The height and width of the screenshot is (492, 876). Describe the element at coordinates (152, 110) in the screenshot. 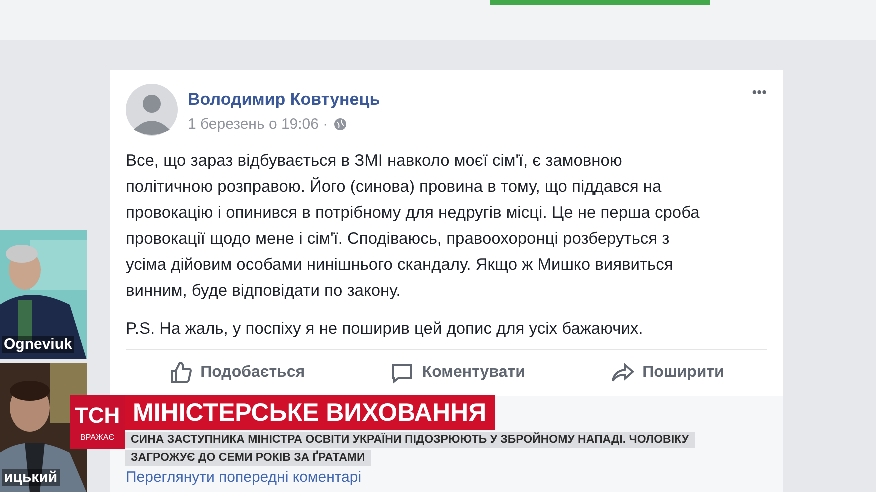

I see `avatar-icon` at that location.